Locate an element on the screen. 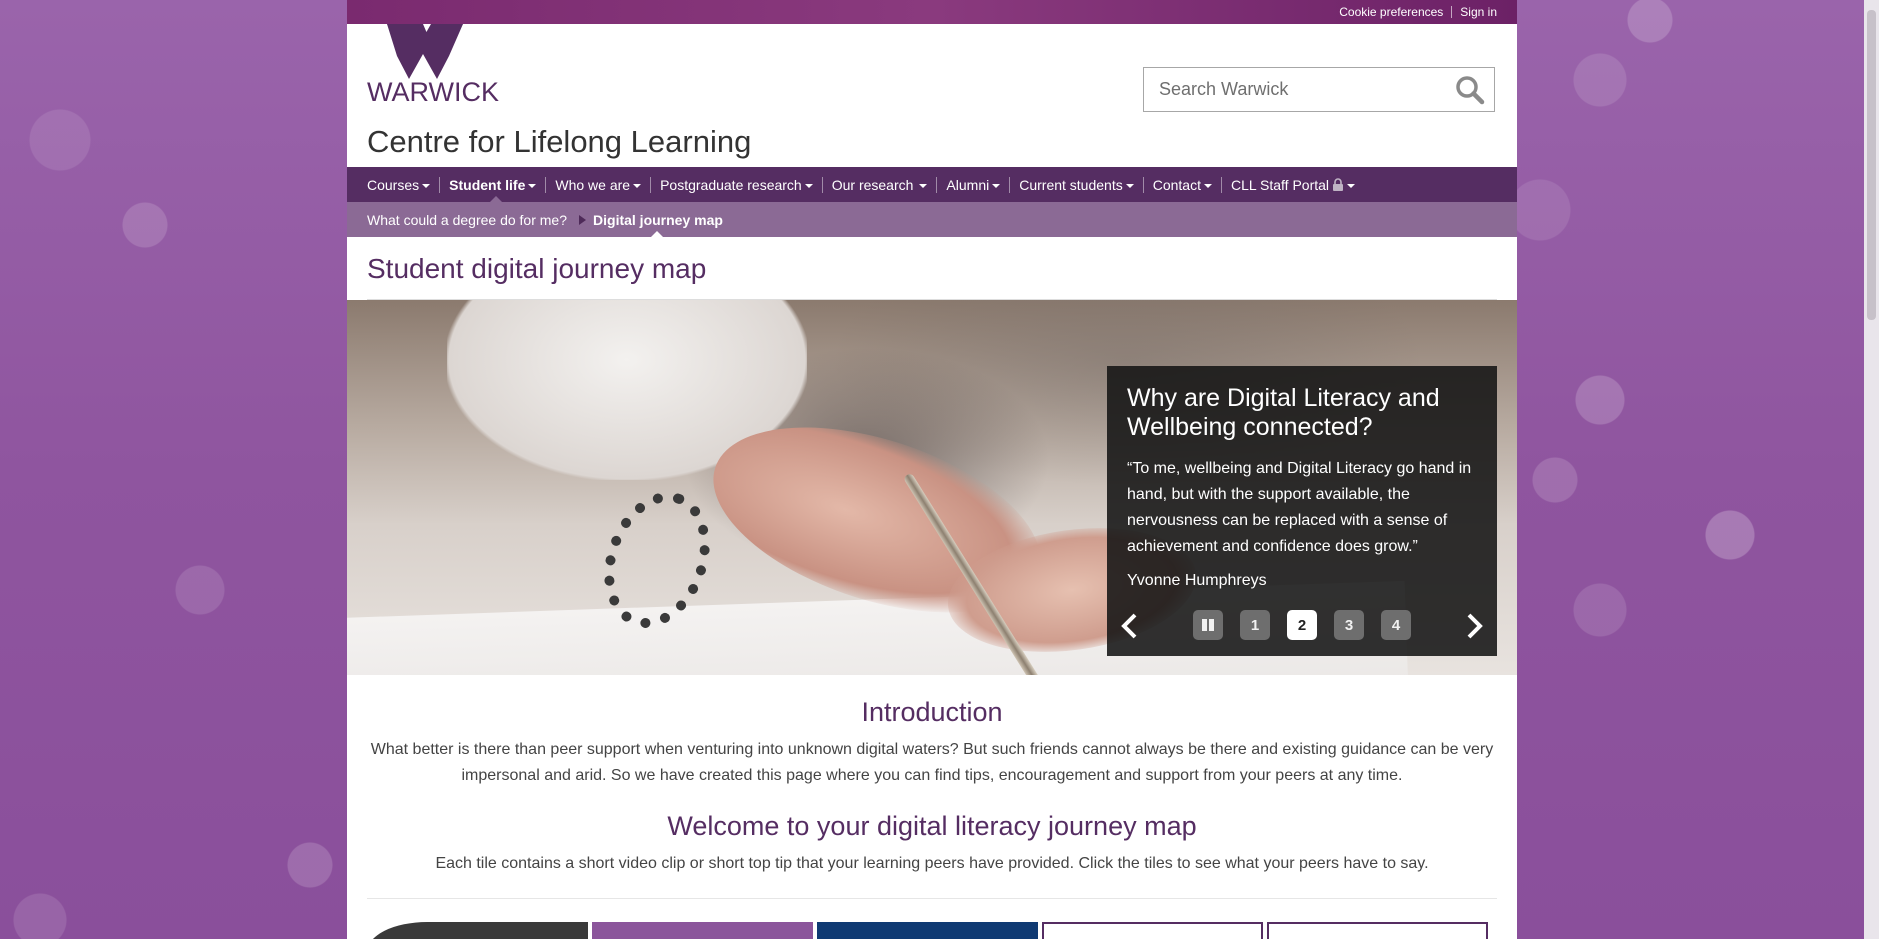 This screenshot has height=939, width=1879. chevron-left-icon is located at coordinates (1129, 626).